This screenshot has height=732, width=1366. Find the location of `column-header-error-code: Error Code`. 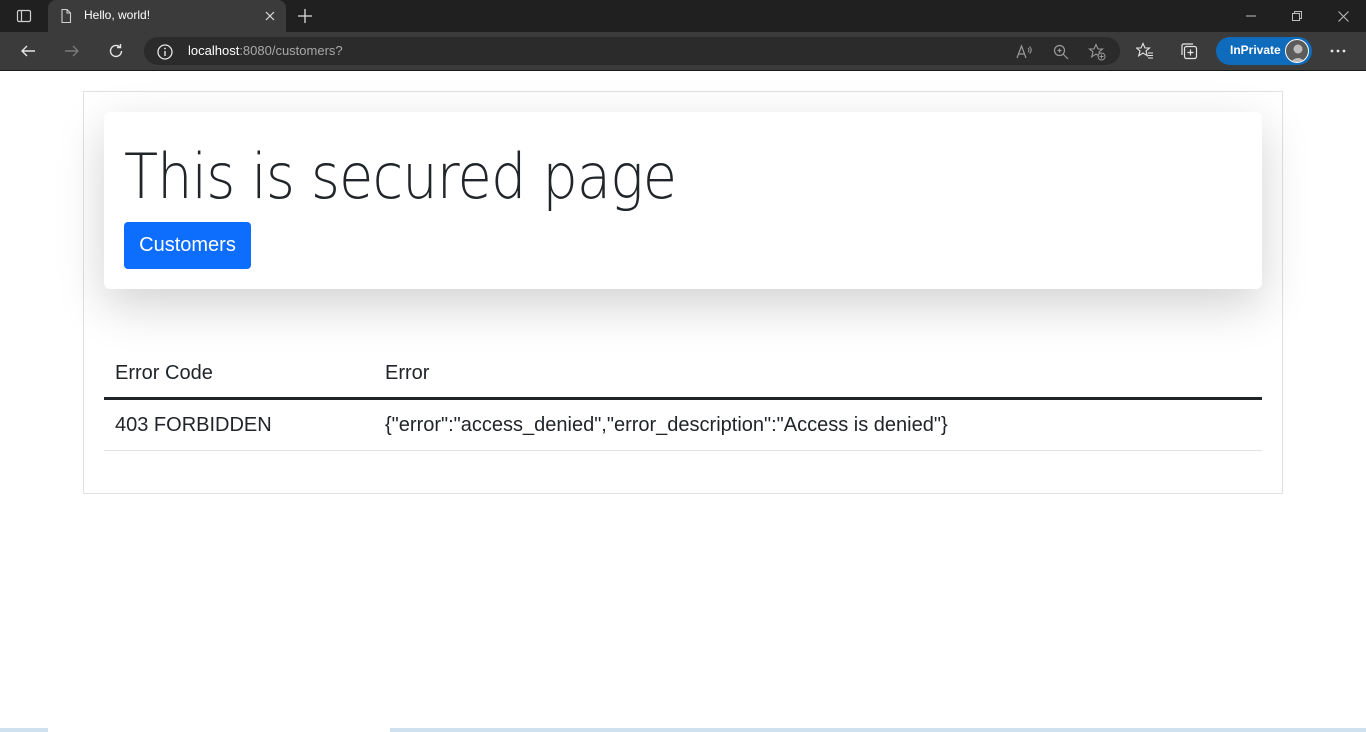

column-header-error-code: Error Code is located at coordinates (239, 374).